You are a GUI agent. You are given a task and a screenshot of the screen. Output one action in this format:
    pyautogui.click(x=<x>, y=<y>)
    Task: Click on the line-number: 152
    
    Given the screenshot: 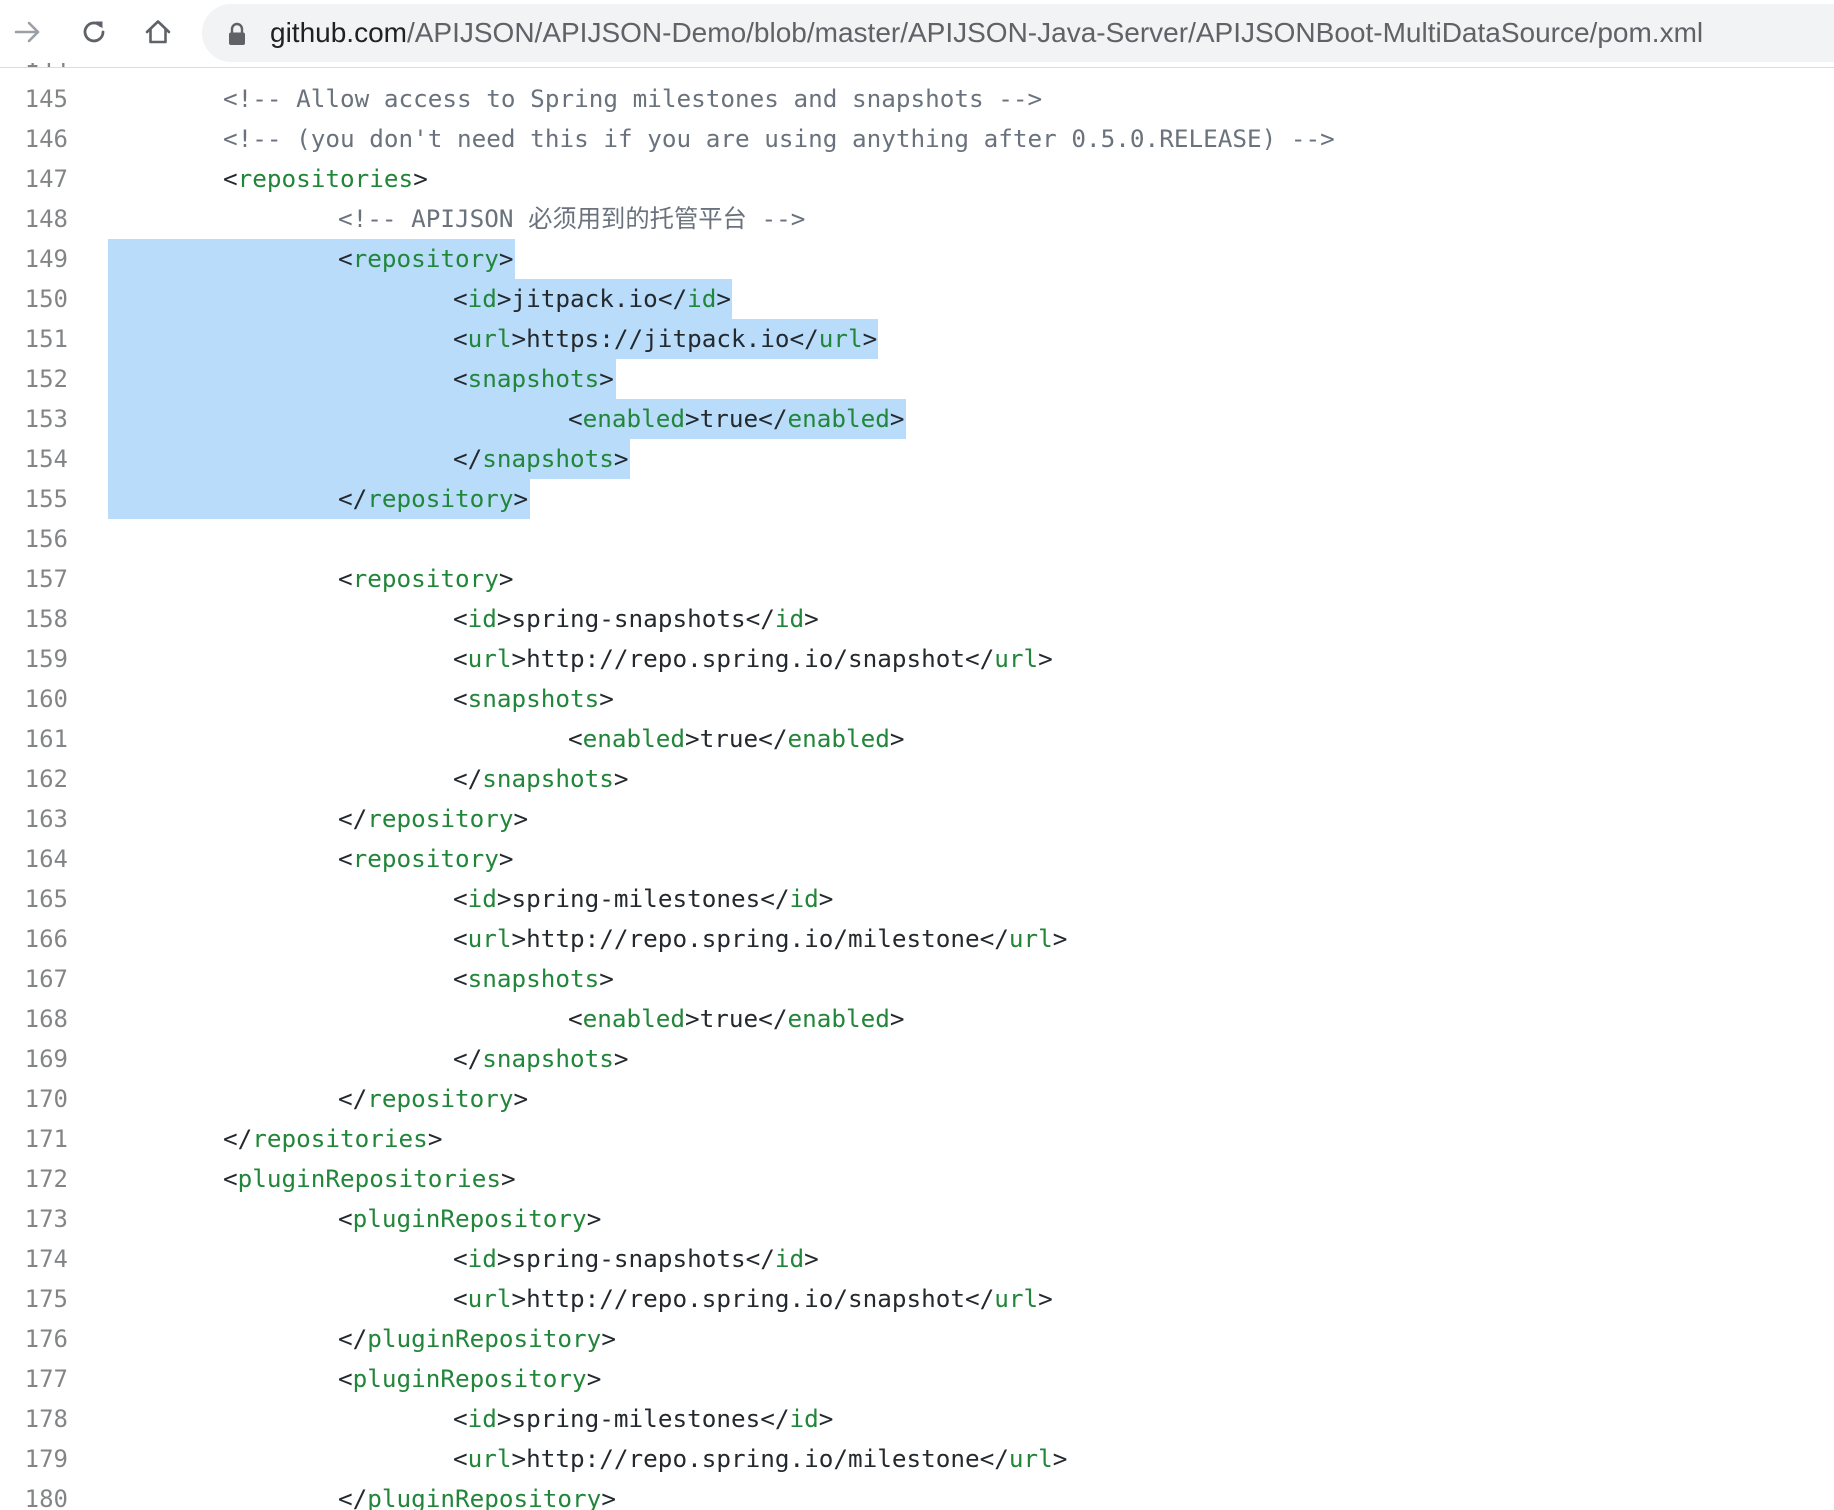 What is the action you would take?
    pyautogui.click(x=34, y=379)
    